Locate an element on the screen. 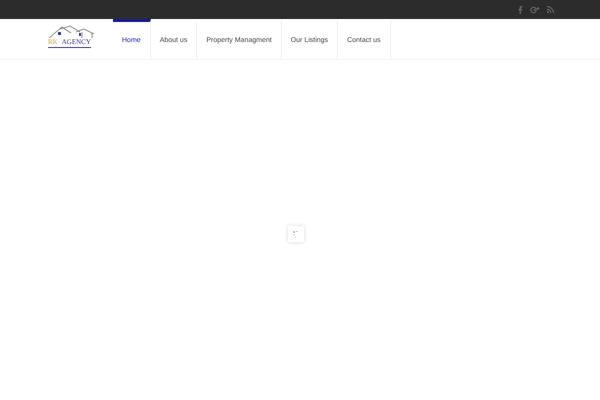 The height and width of the screenshot is (400, 600). rss-icon is located at coordinates (550, 9).